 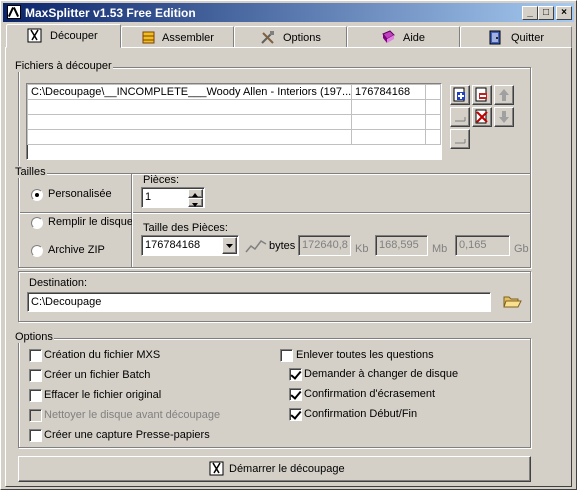 I want to click on window-title: MaxSplitter v1.53 Free Edition, so click(x=110, y=13).